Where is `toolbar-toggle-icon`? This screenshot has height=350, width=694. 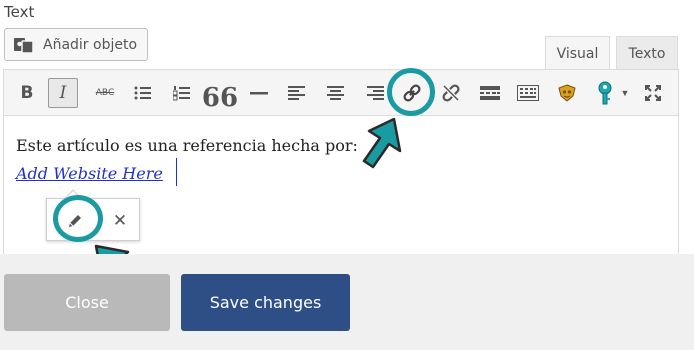 toolbar-toggle-icon is located at coordinates (528, 93).